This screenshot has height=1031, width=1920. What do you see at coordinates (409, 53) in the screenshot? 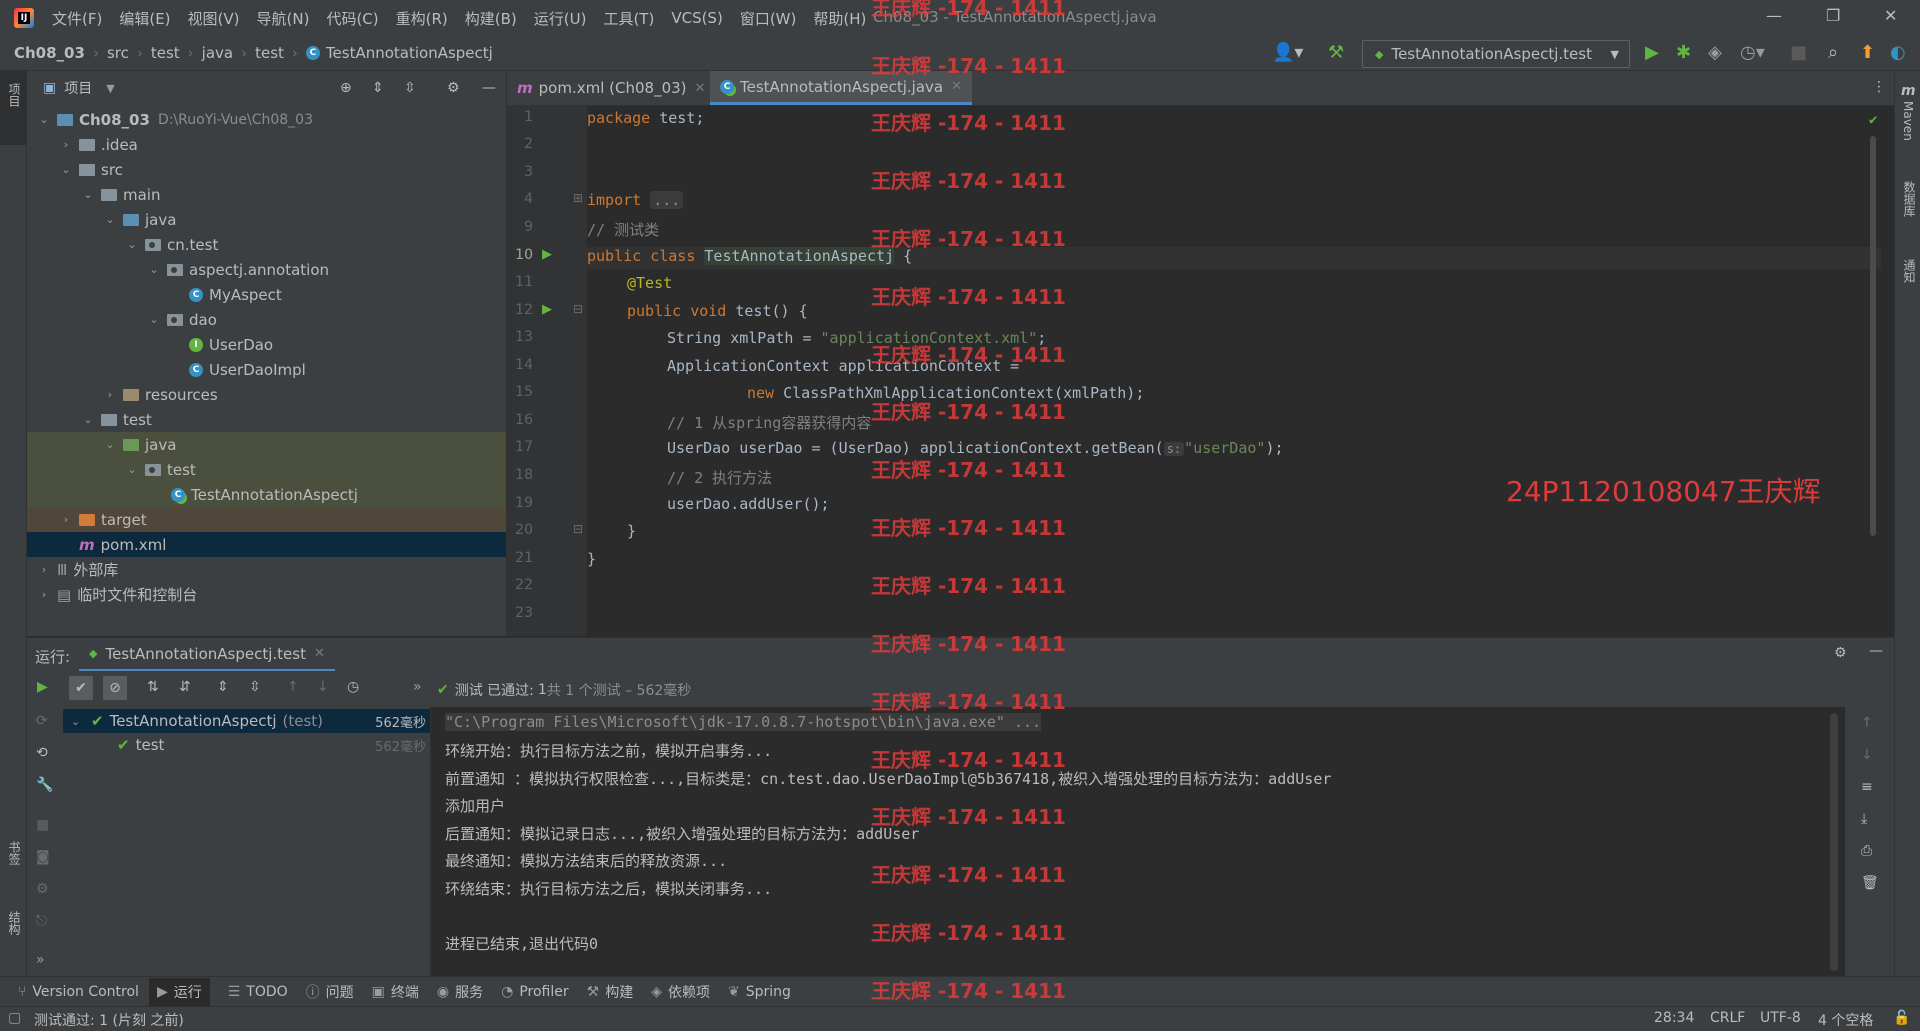
I see `breadcrumb-class: TestAnnotationAspectj` at bounding box center [409, 53].